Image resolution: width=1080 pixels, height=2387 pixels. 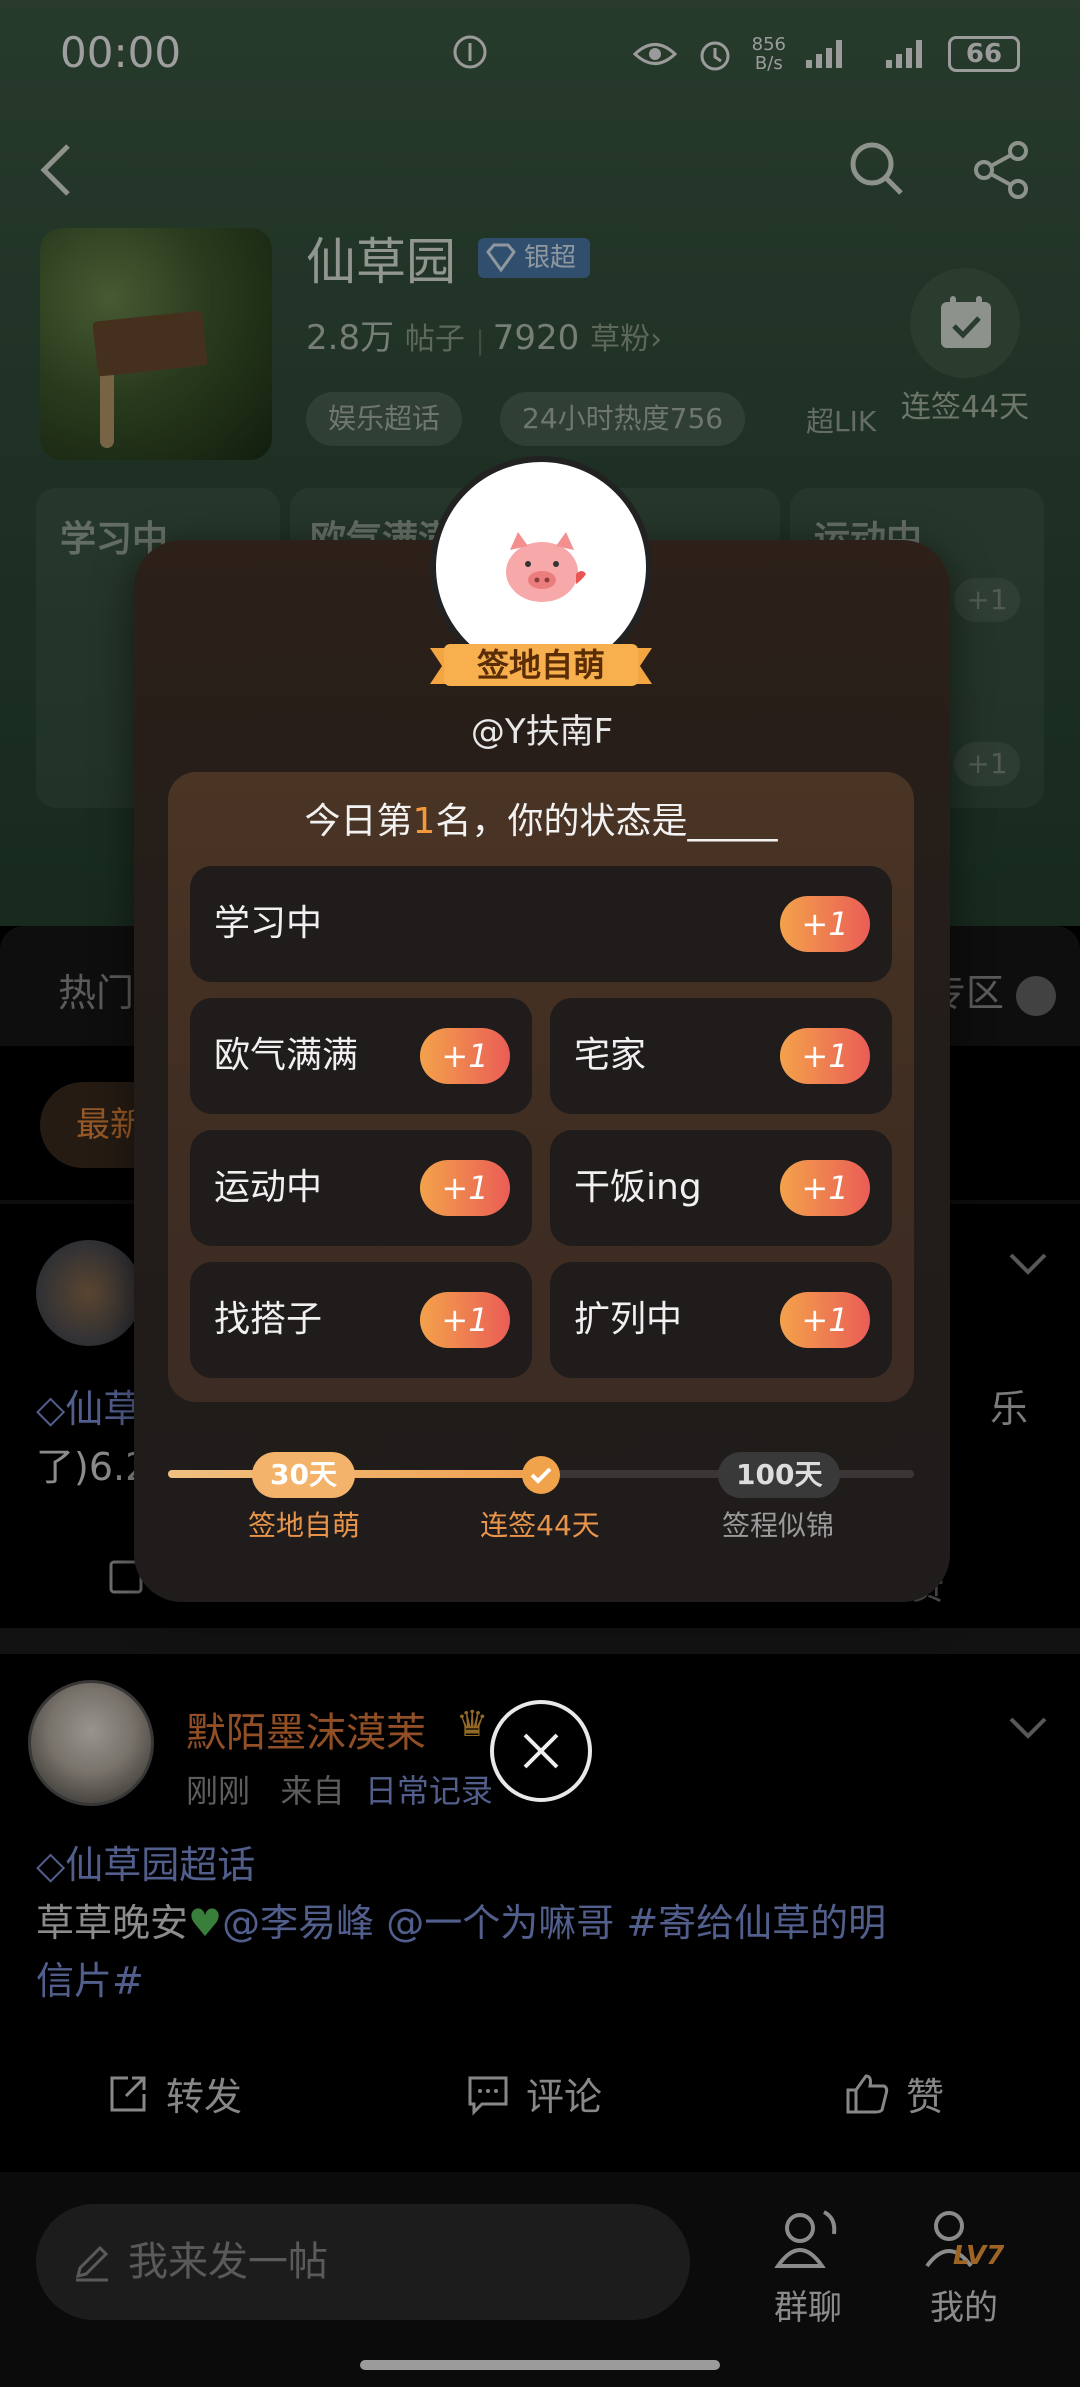 I want to click on status-option: 欧气满满 +1, so click(x=361, y=1056).